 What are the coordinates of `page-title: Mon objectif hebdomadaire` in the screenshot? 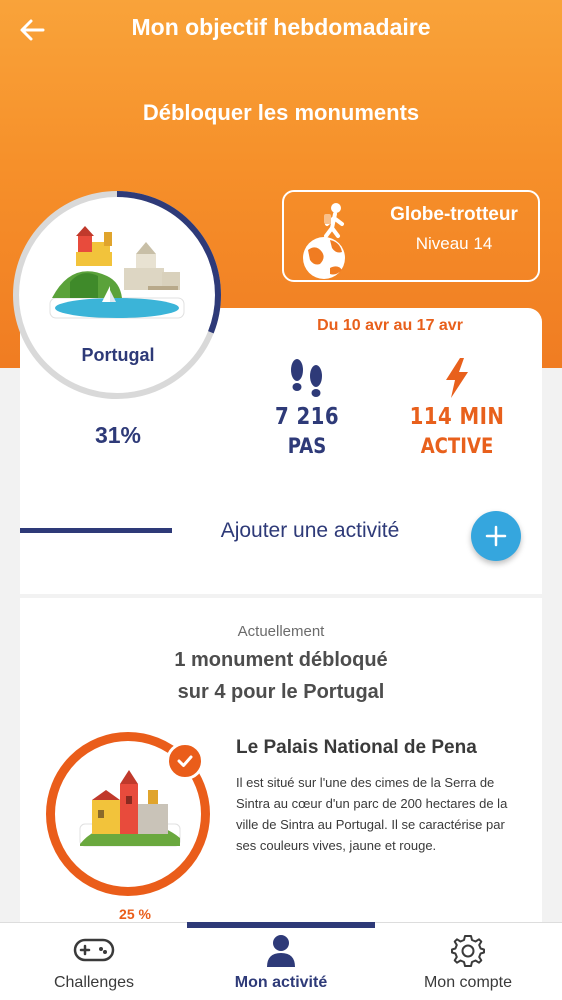 It's located at (281, 27).